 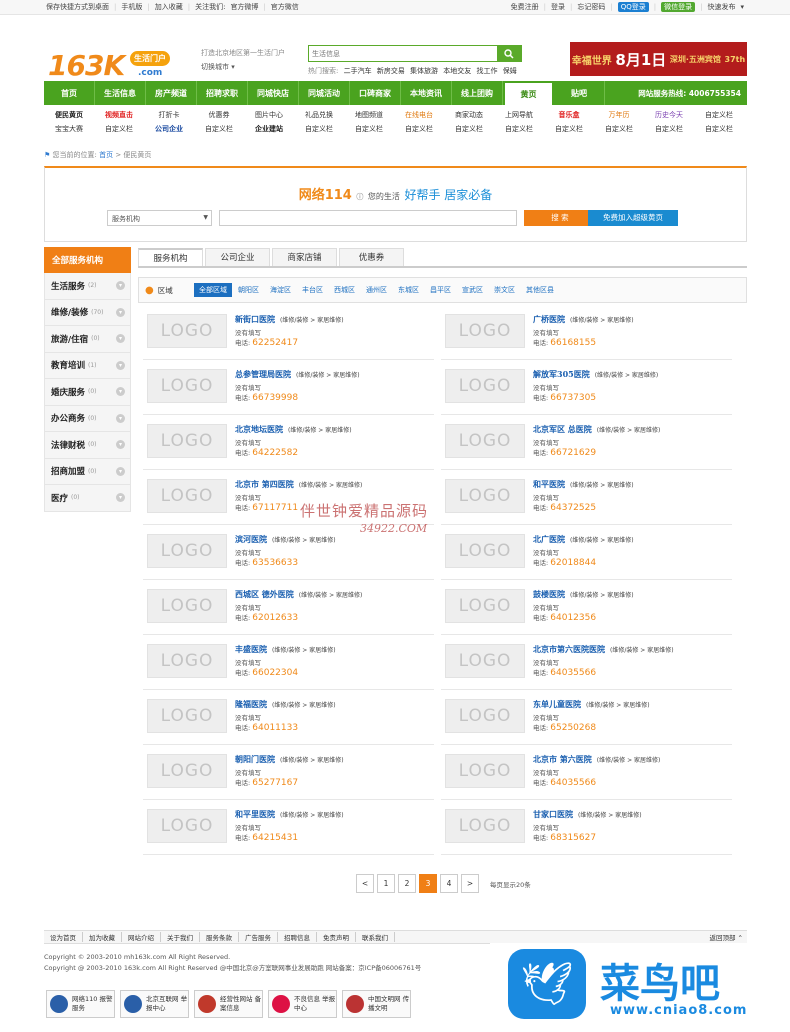 What do you see at coordinates (87, 365) in the screenshot?
I see `sidebar-item-education: 教育培训 (1) ▾` at bounding box center [87, 365].